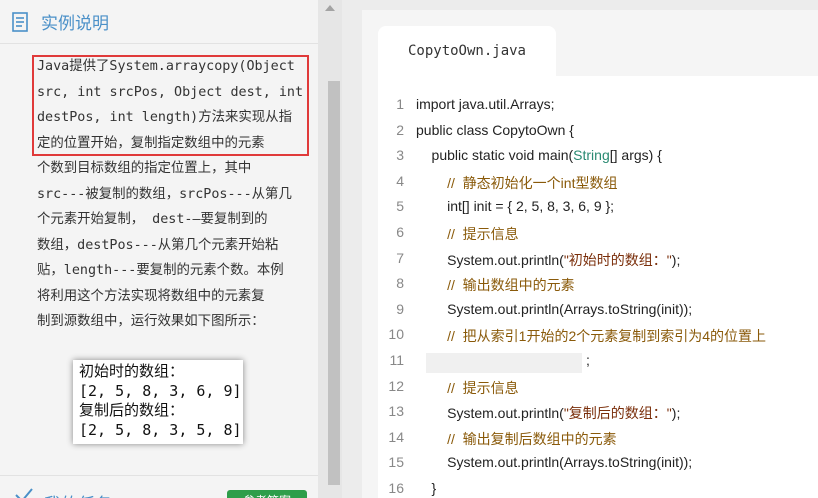 The height and width of the screenshot is (498, 818). I want to click on task-label: 我的任务, so click(78, 494).